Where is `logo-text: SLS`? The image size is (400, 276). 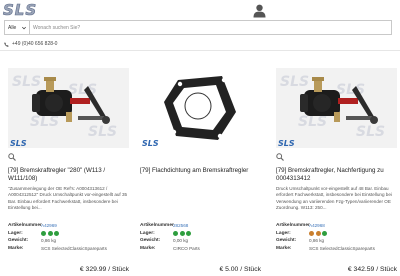 logo-text: SLS is located at coordinates (20, 9).